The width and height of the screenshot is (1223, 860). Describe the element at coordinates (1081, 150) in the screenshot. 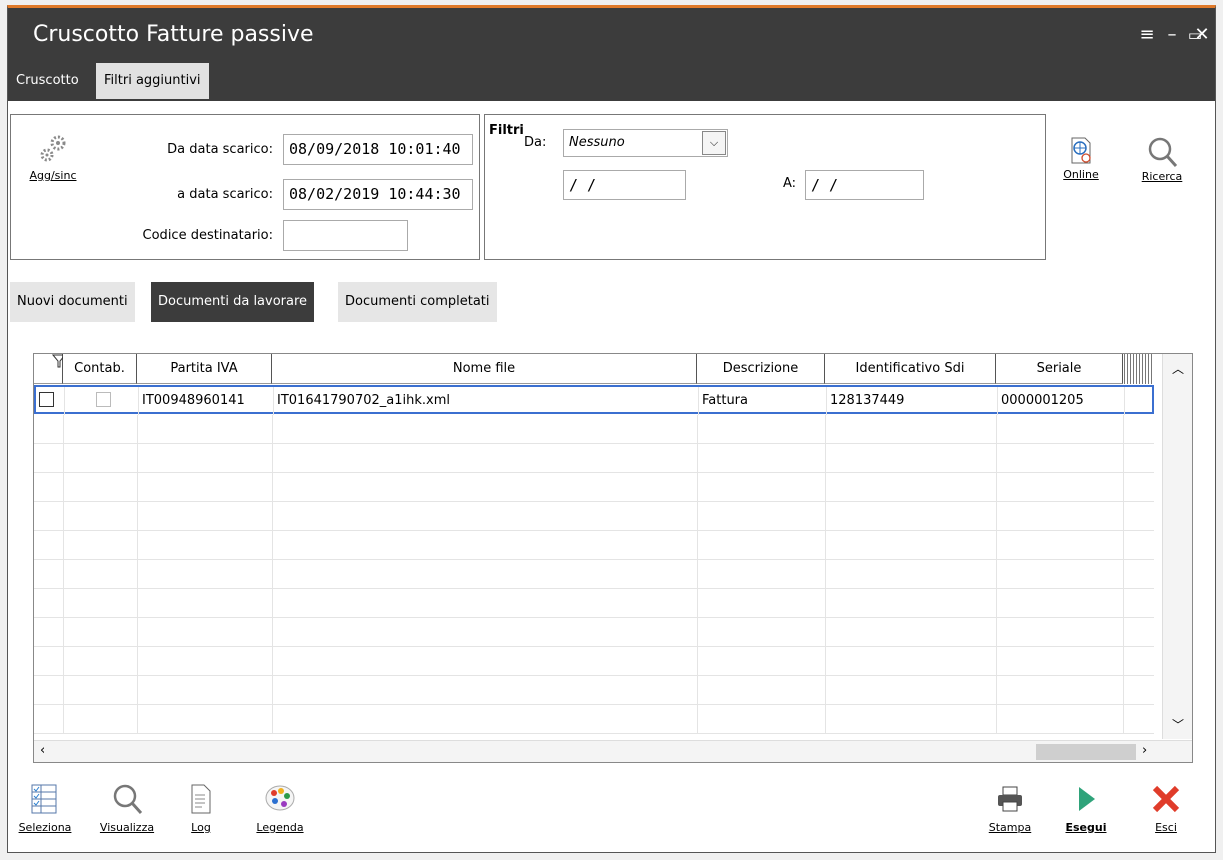

I see `online-document-icon` at that location.